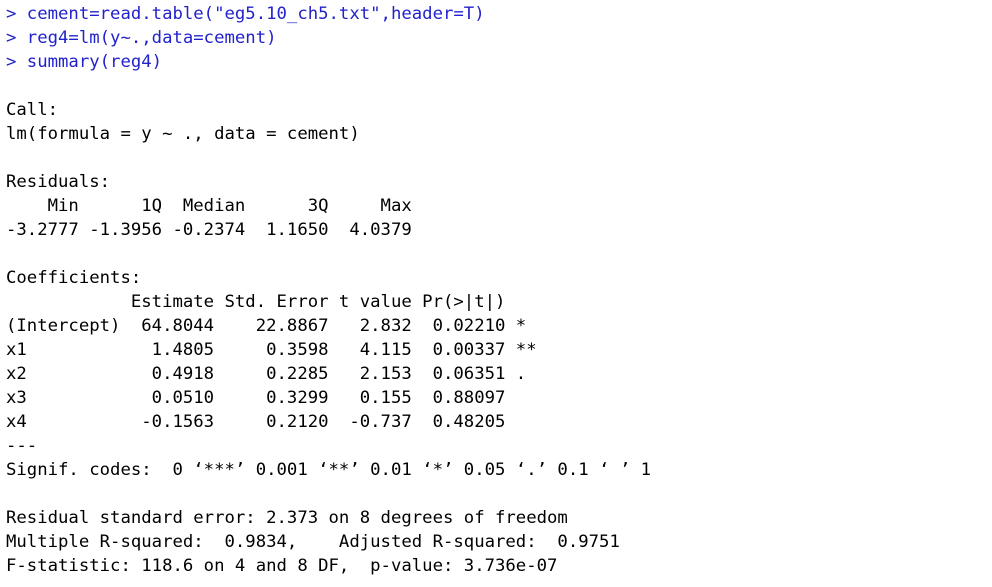 This screenshot has width=992, height=587. What do you see at coordinates (271, 398) in the screenshot?
I see `coefficients-row-x3: x3 0.0510 0.3299 0.155 0.88097` at bounding box center [271, 398].